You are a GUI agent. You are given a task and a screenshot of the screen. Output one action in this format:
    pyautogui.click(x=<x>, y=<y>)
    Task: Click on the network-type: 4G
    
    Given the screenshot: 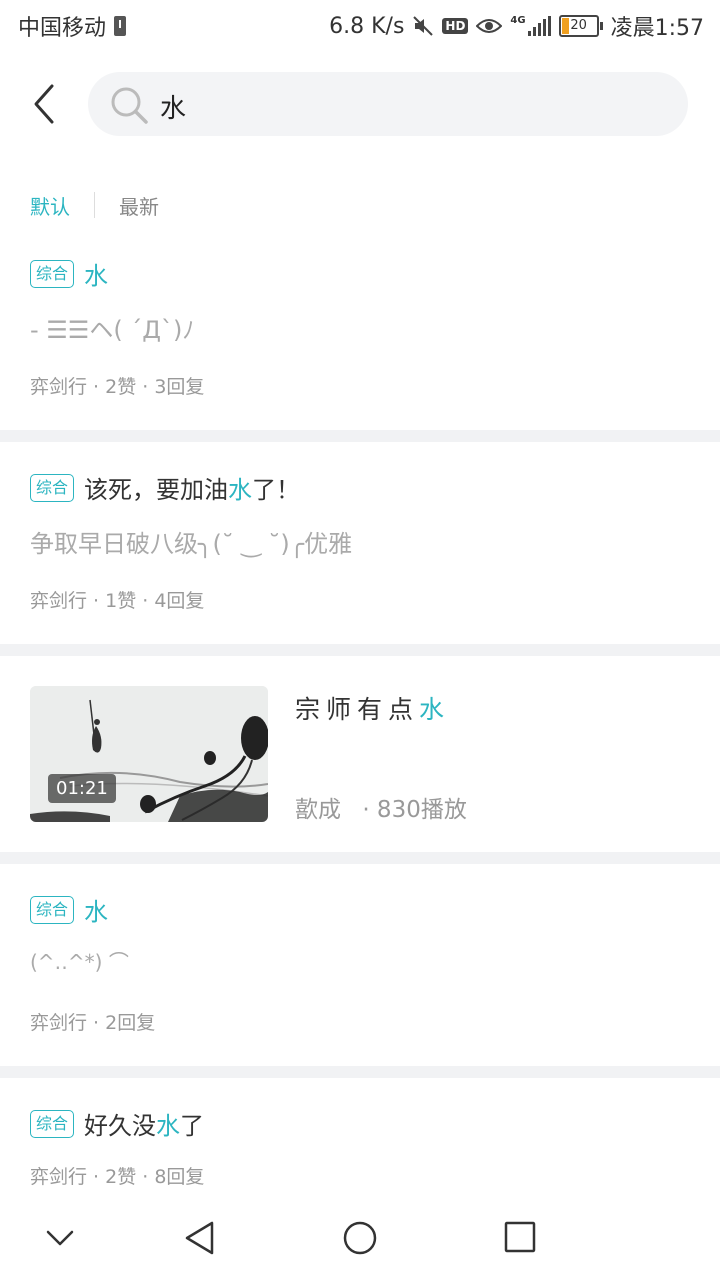 What is the action you would take?
    pyautogui.click(x=518, y=20)
    